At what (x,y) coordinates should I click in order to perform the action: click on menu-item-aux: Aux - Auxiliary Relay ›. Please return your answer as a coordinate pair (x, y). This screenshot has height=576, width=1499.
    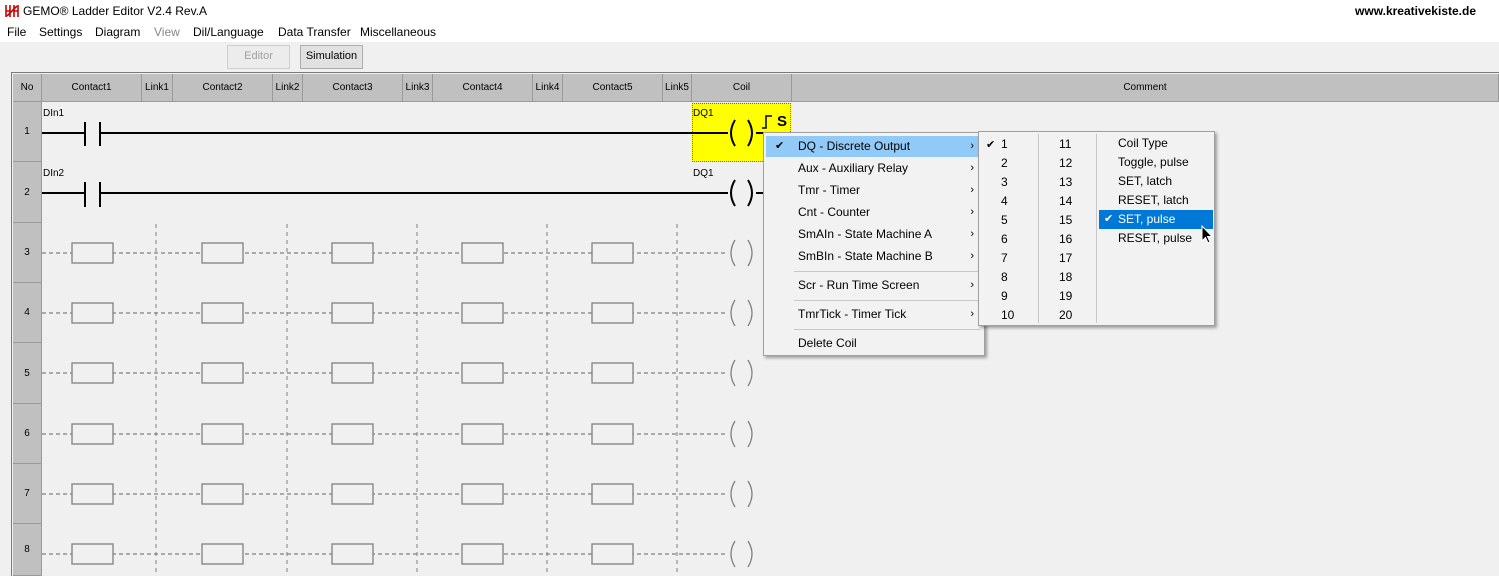
    Looking at the image, I should click on (874, 168).